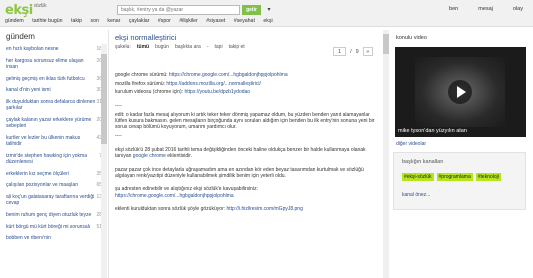 This screenshot has height=278, width=533. Describe the element at coordinates (54, 227) in the screenshot. I see `sidebar-topic: kürt börgü mü kürt böreği mi sorunsalı 51` at that location.